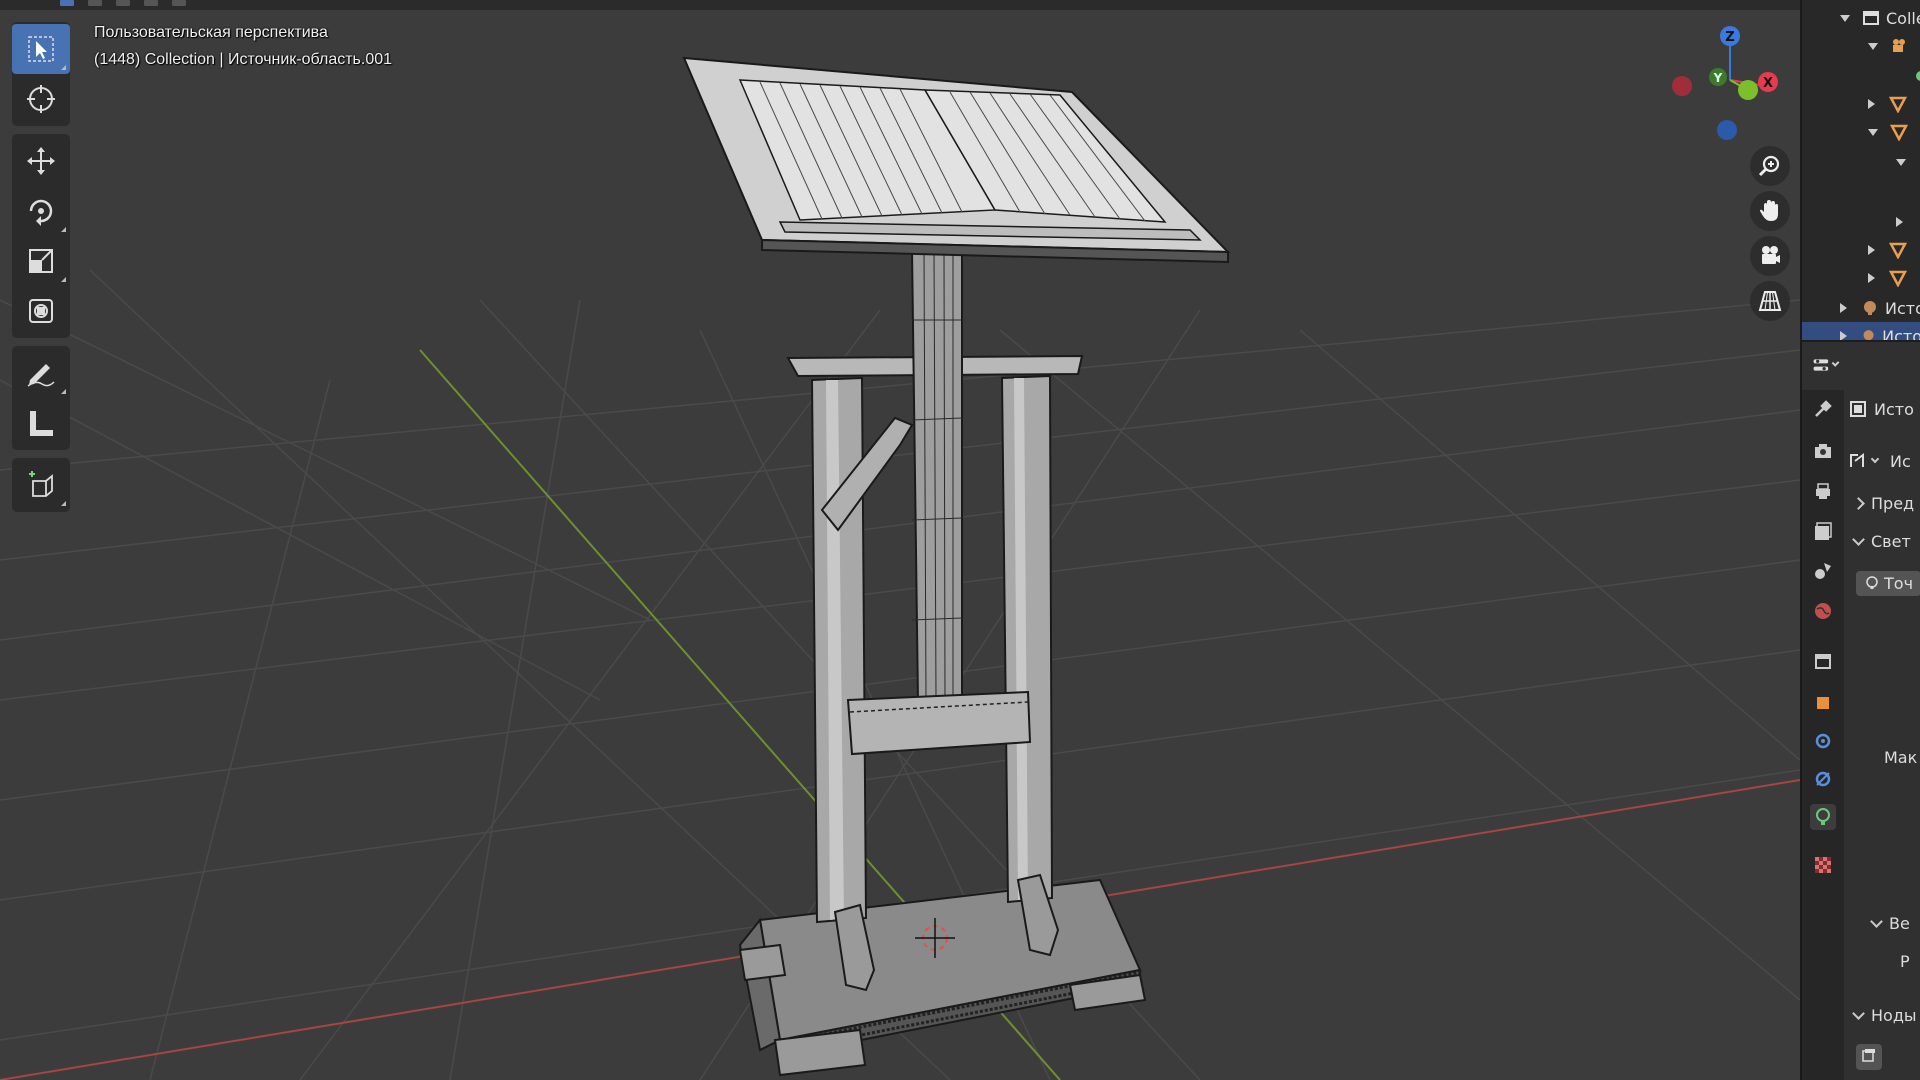 This screenshot has height=1080, width=1920. What do you see at coordinates (1823, 491) in the screenshot?
I see `tab-output` at bounding box center [1823, 491].